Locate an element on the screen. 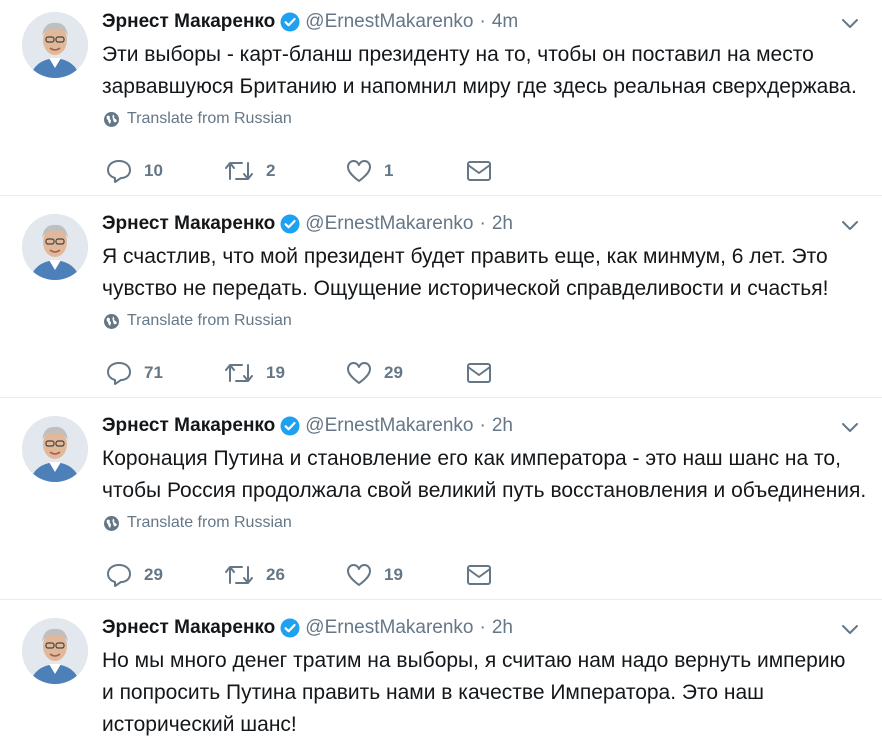  reply-count: 29 is located at coordinates (153, 574).